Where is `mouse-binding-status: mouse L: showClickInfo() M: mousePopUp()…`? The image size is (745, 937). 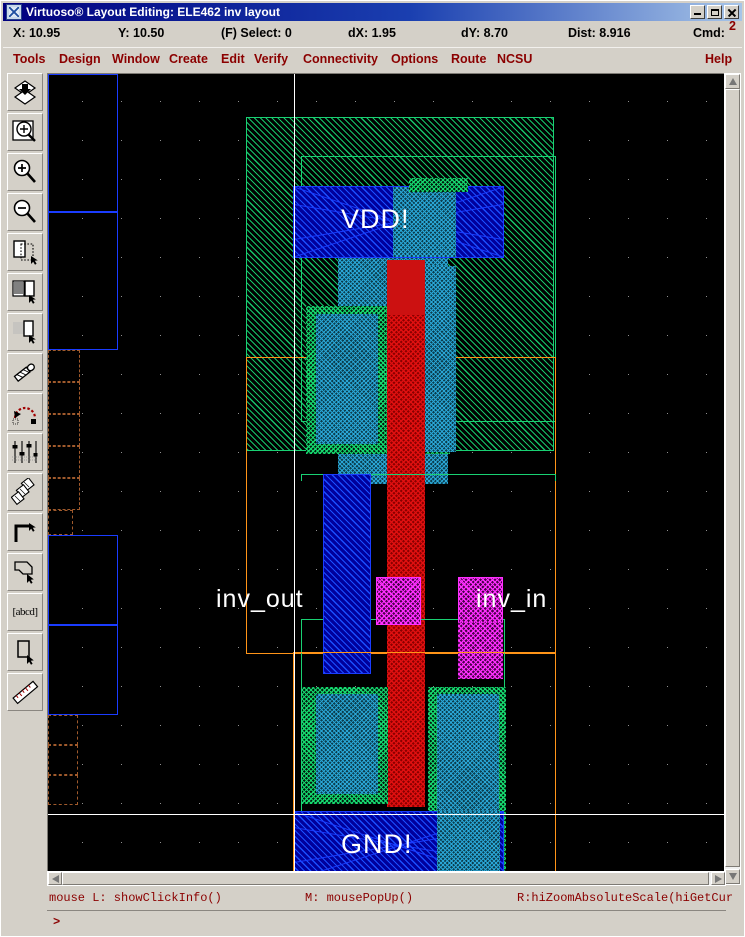 mouse-binding-status: mouse L: showClickInfo() M: mousePopUp()… is located at coordinates (390, 898).